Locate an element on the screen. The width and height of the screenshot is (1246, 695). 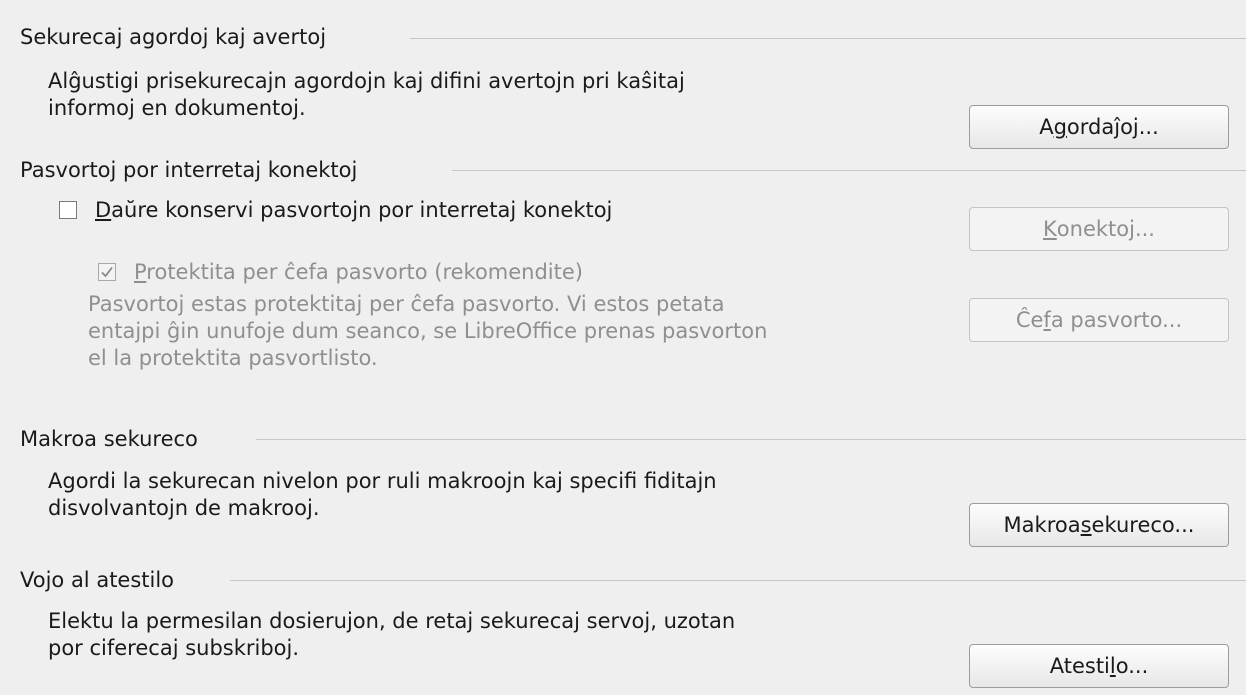
checkbox-unchecked-icon is located at coordinates (68, 210).